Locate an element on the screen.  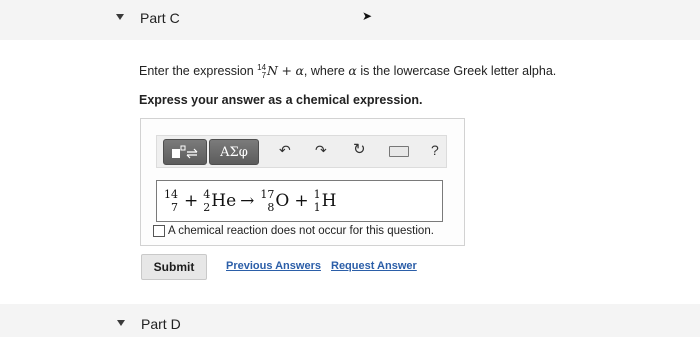
greek-symbols-button: ΑΣφ is located at coordinates (234, 152).